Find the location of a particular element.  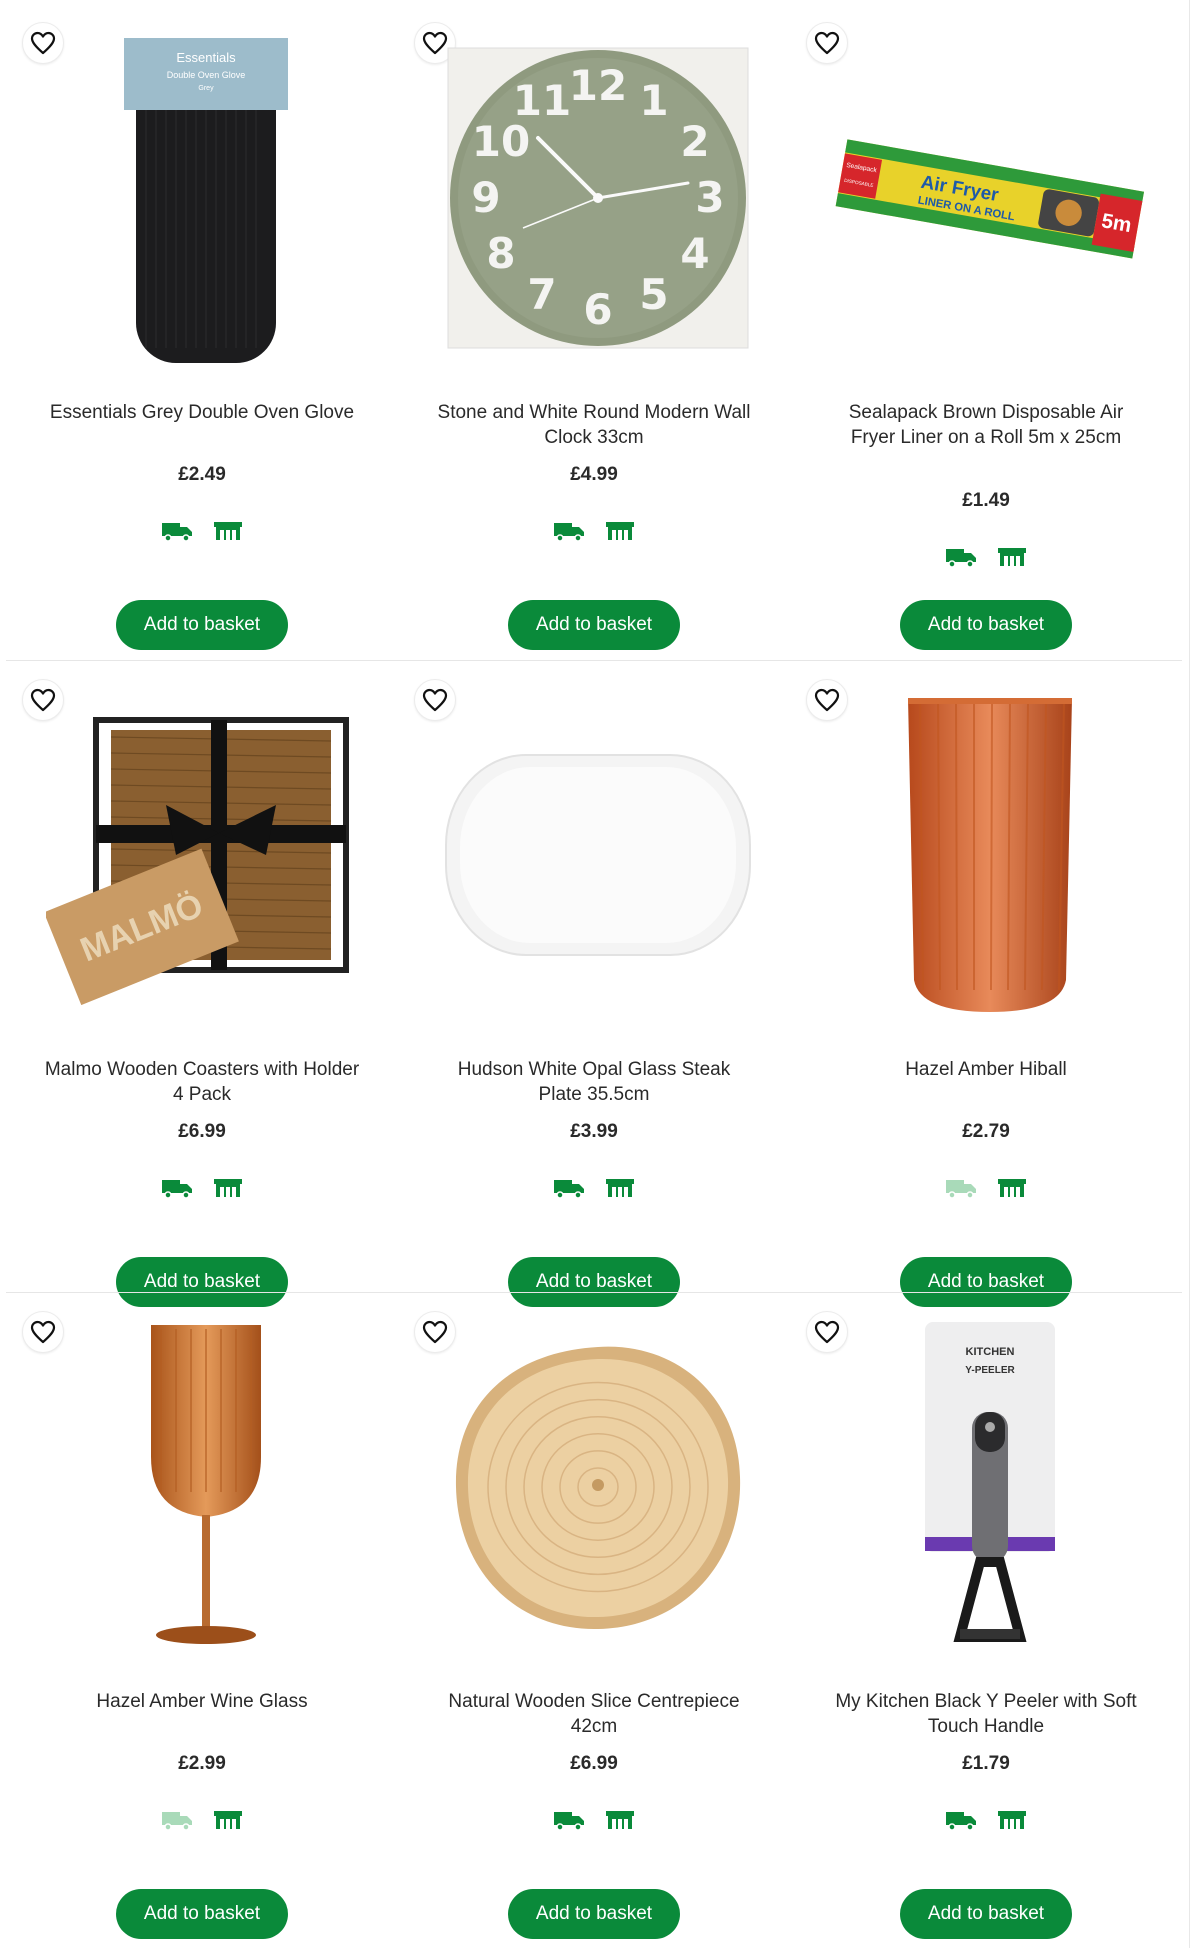

svg-text: 6 is located at coordinates (597, 309).